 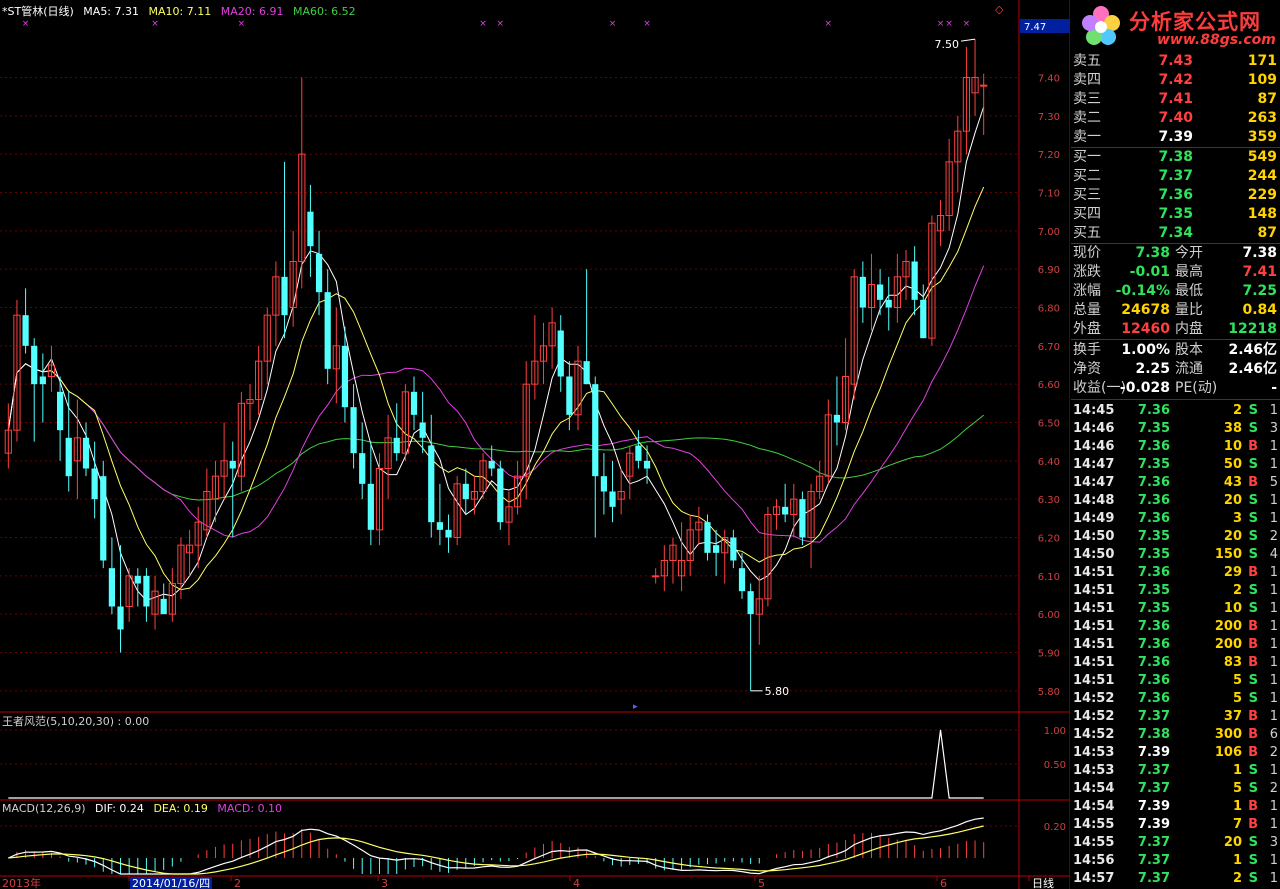 I want to click on ask-row: 卖四 7.42 109, so click(x=1175, y=80).